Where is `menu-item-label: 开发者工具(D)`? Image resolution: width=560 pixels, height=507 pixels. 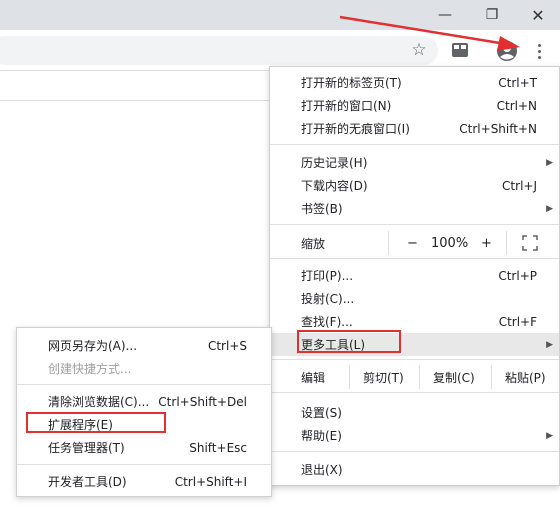
menu-item-label: 开发者工具(D) is located at coordinates (87, 482).